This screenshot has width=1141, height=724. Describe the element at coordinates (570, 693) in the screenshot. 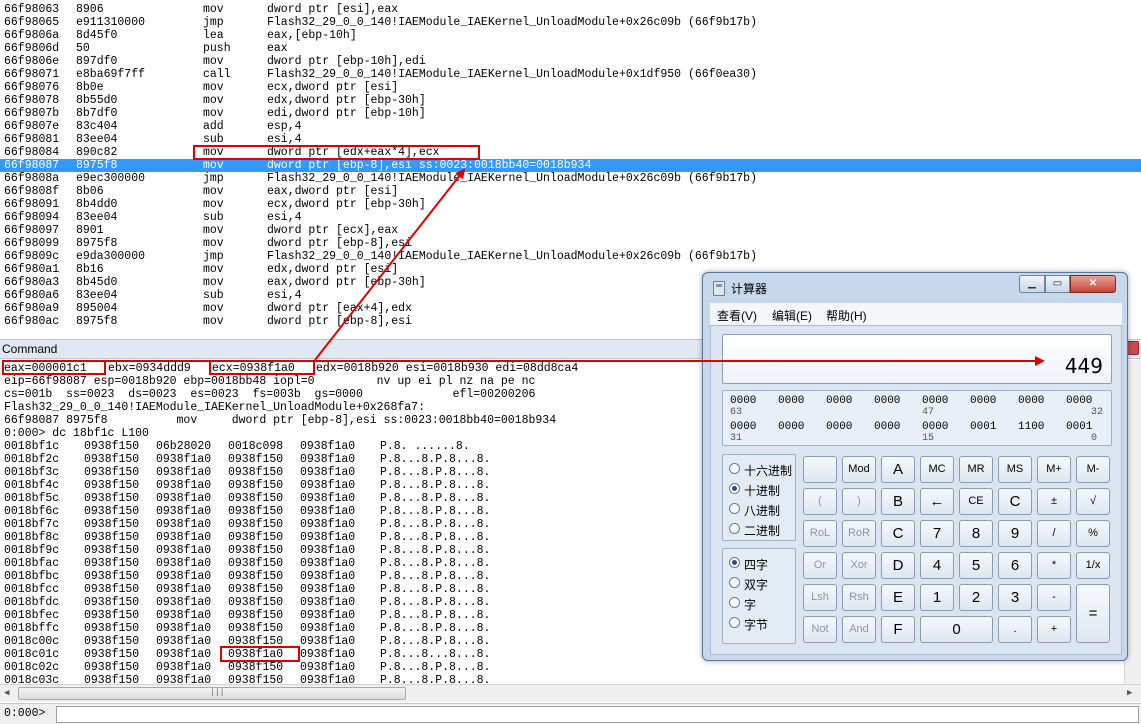

I see `horizontal-scrollbar: ◀ ||| ▶` at that location.